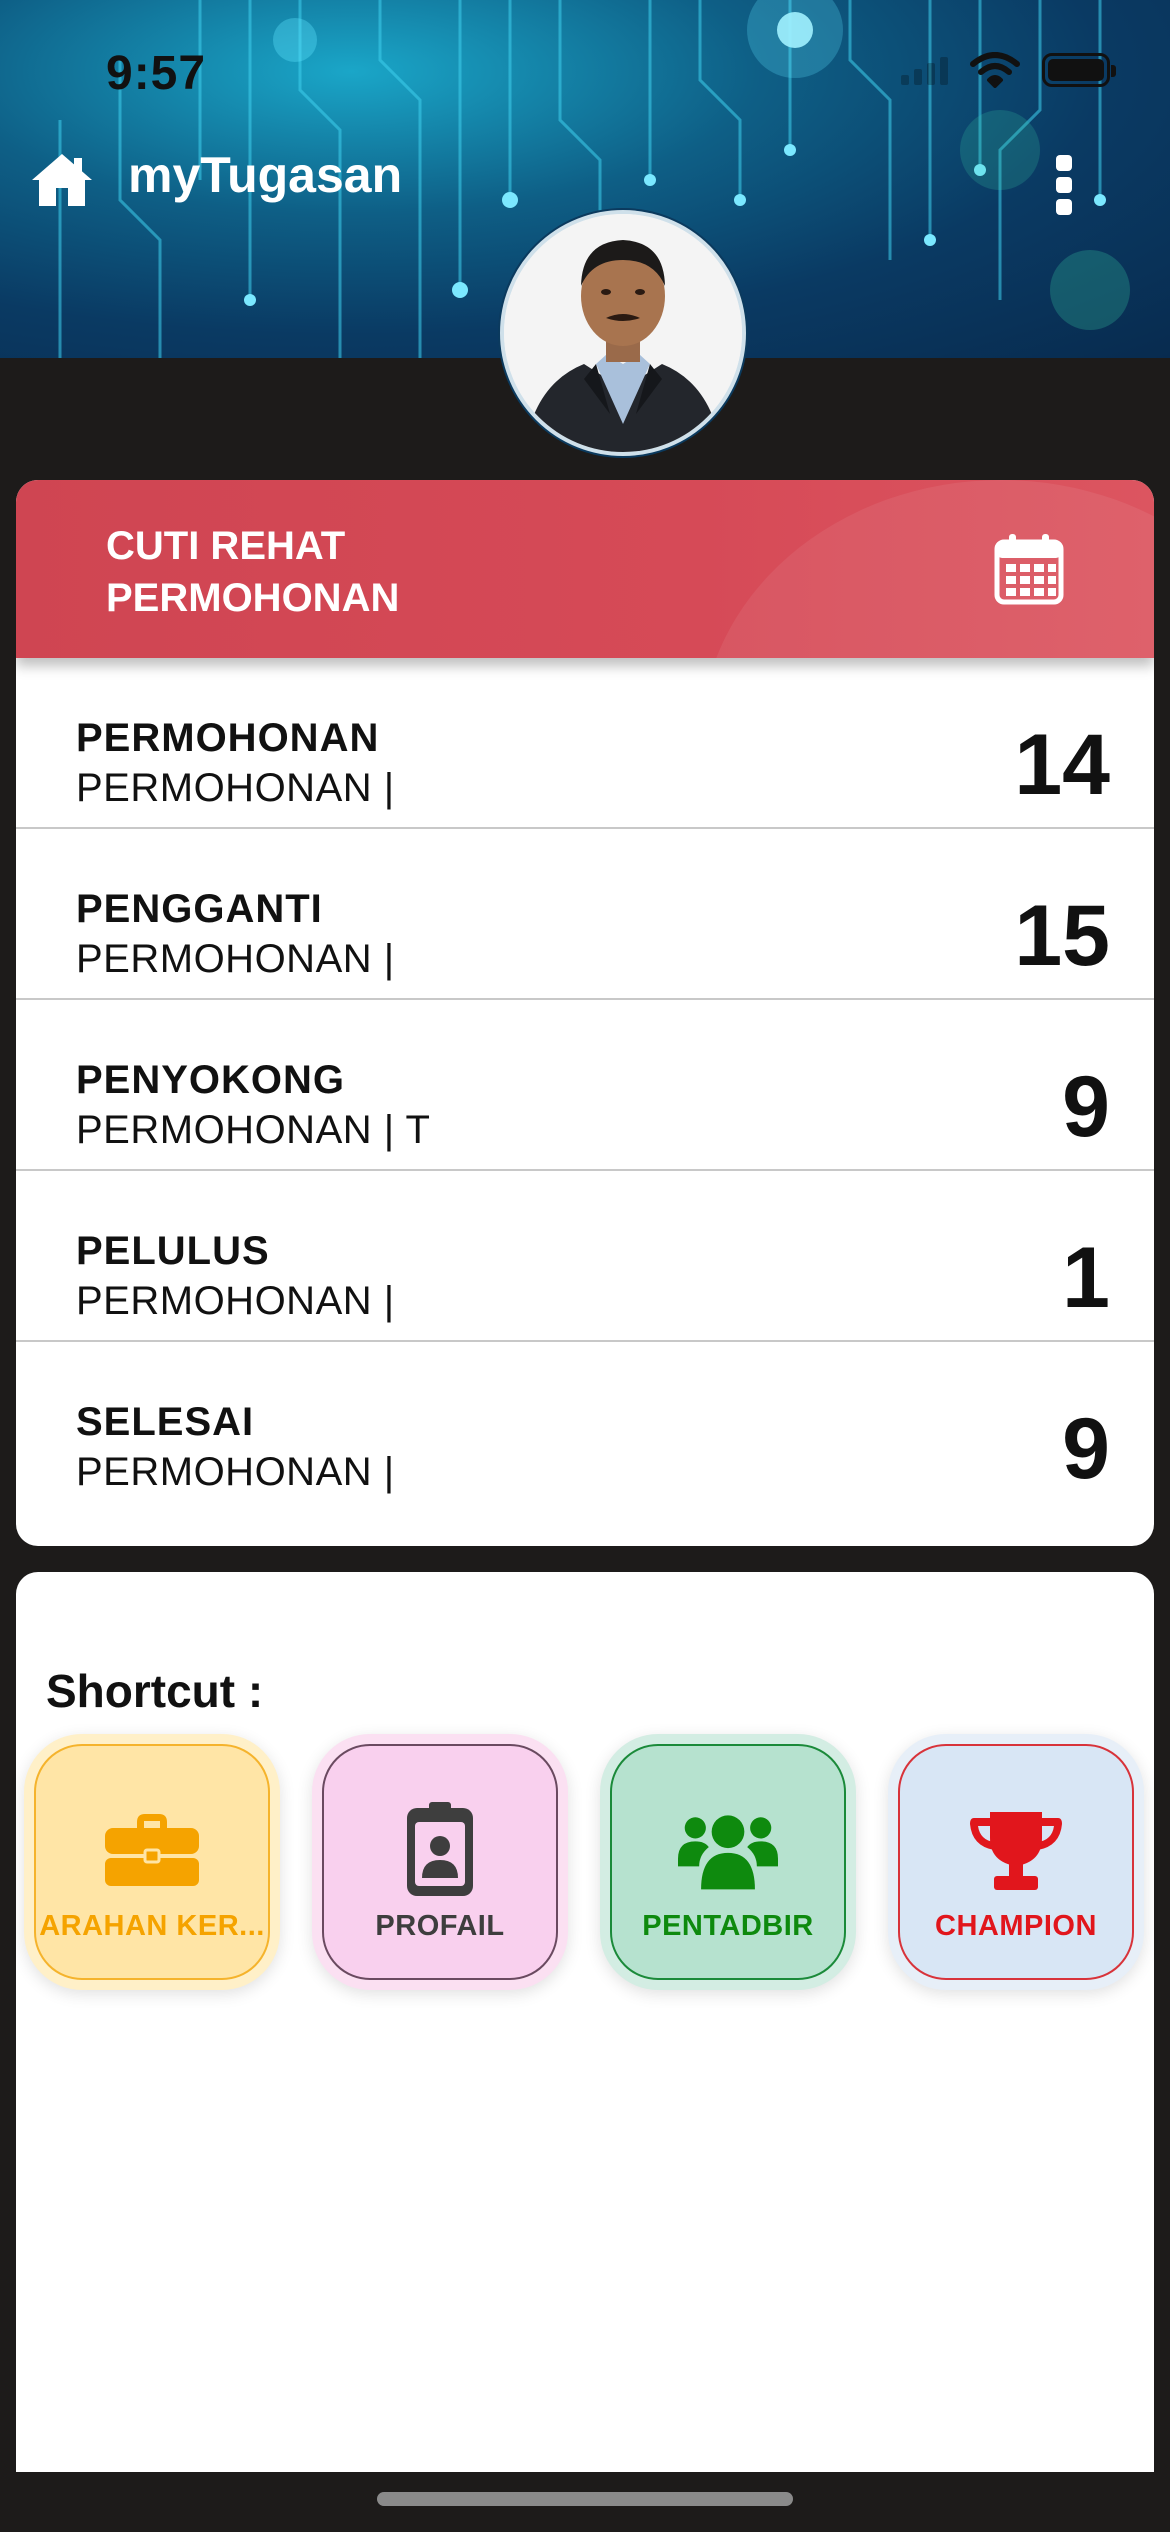 Image resolution: width=1170 pixels, height=2532 pixels. I want to click on row-label: SELESAI, so click(165, 1422).